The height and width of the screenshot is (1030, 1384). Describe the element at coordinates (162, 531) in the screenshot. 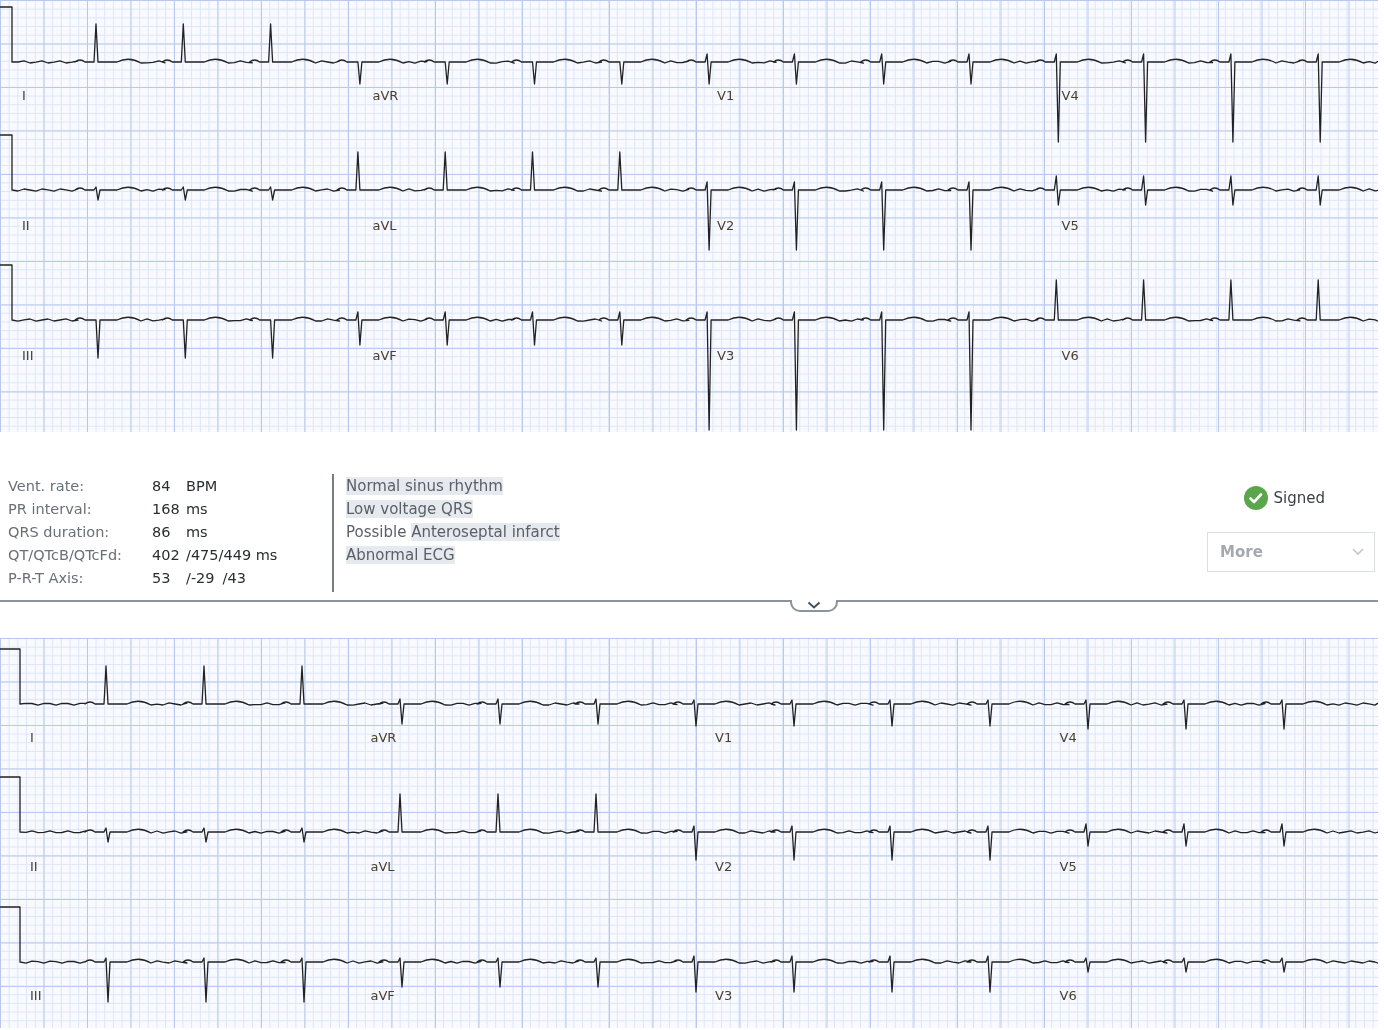

I see `measurement-value: 86` at that location.